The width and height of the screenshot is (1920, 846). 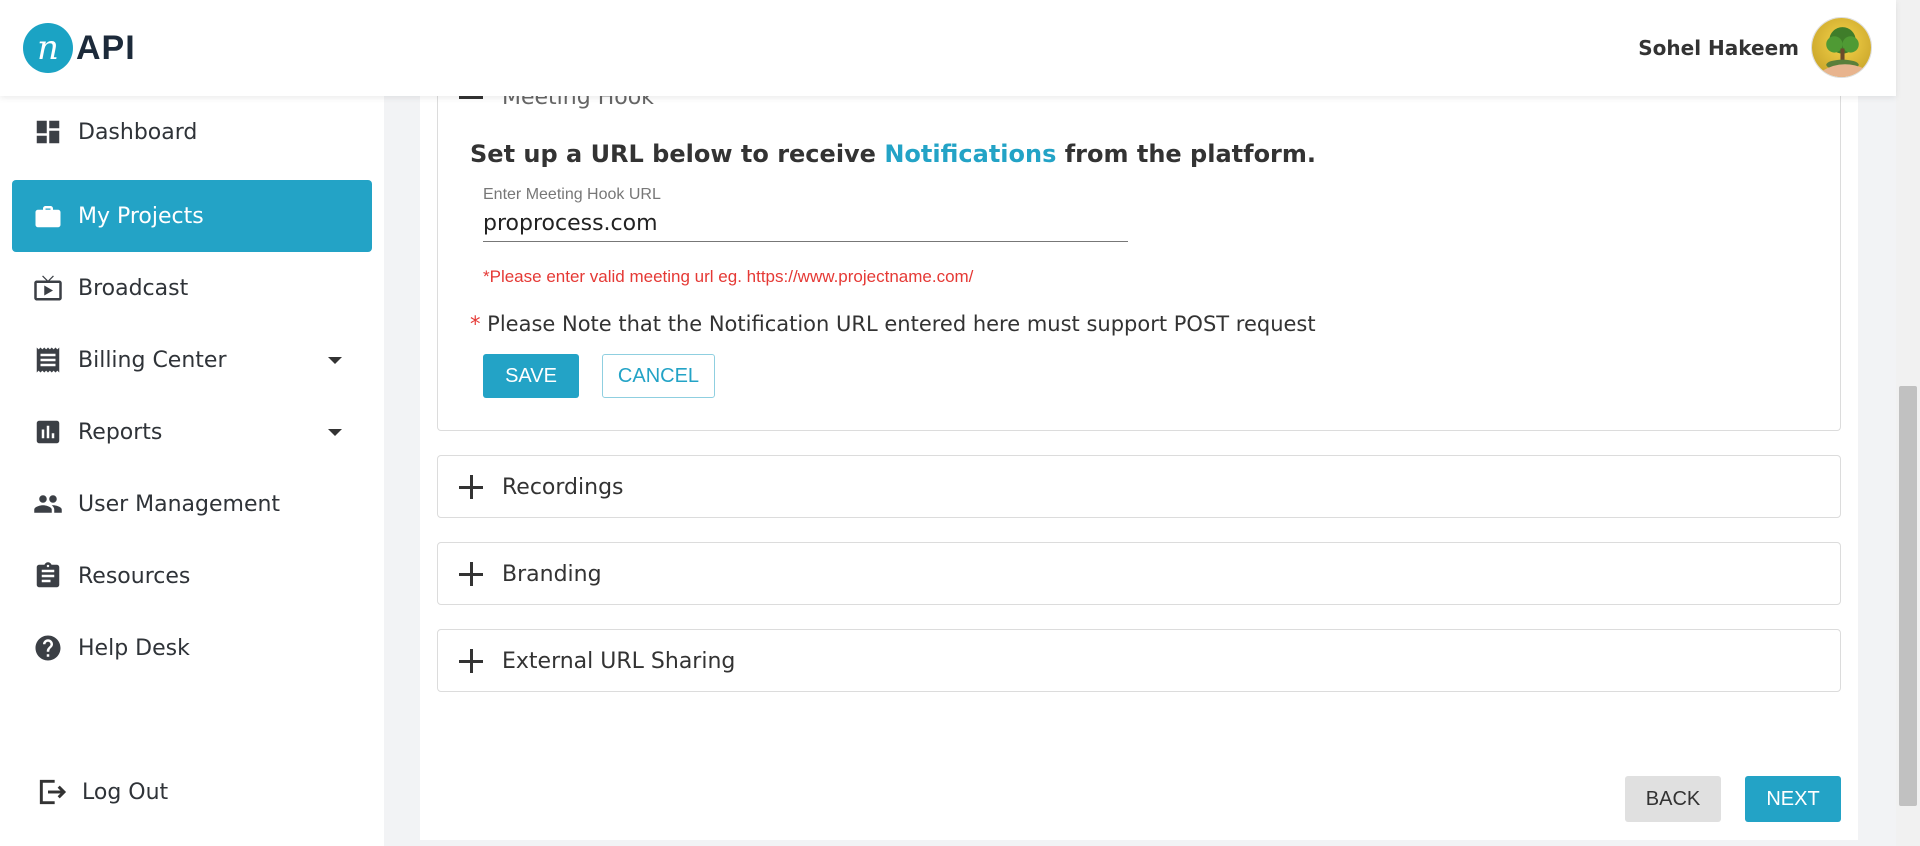 What do you see at coordinates (677, 154) in the screenshot?
I see `setup-prefix: Set up a URL below to receive` at bounding box center [677, 154].